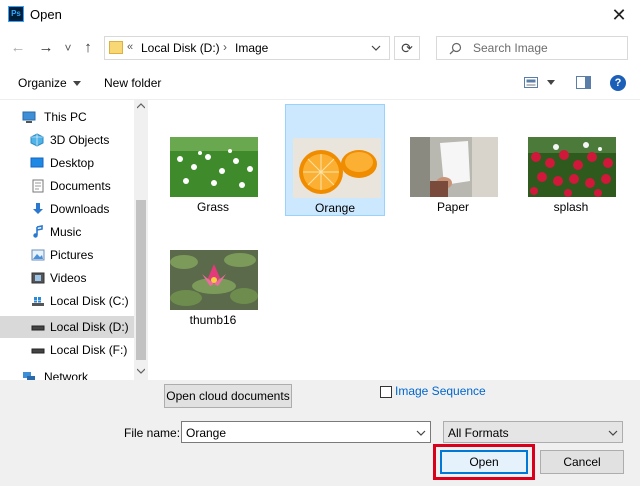 The width and height of the screenshot is (640, 486). I want to click on sidebar-item-label: Local Disk (C:), so click(89, 301).